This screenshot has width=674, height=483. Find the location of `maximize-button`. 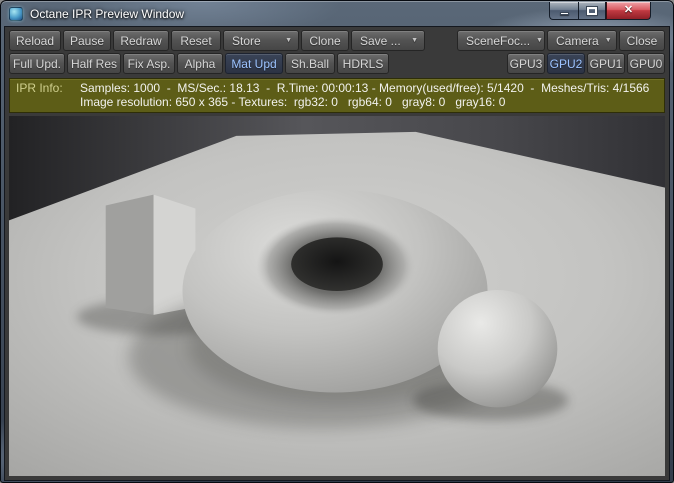

maximize-button is located at coordinates (592, 11).